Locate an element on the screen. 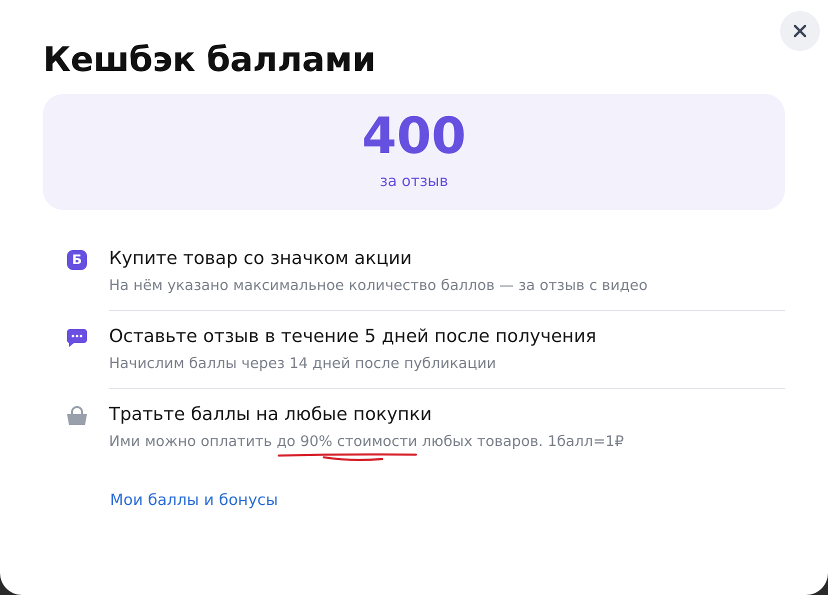  cashback-amount: 400 is located at coordinates (414, 136).